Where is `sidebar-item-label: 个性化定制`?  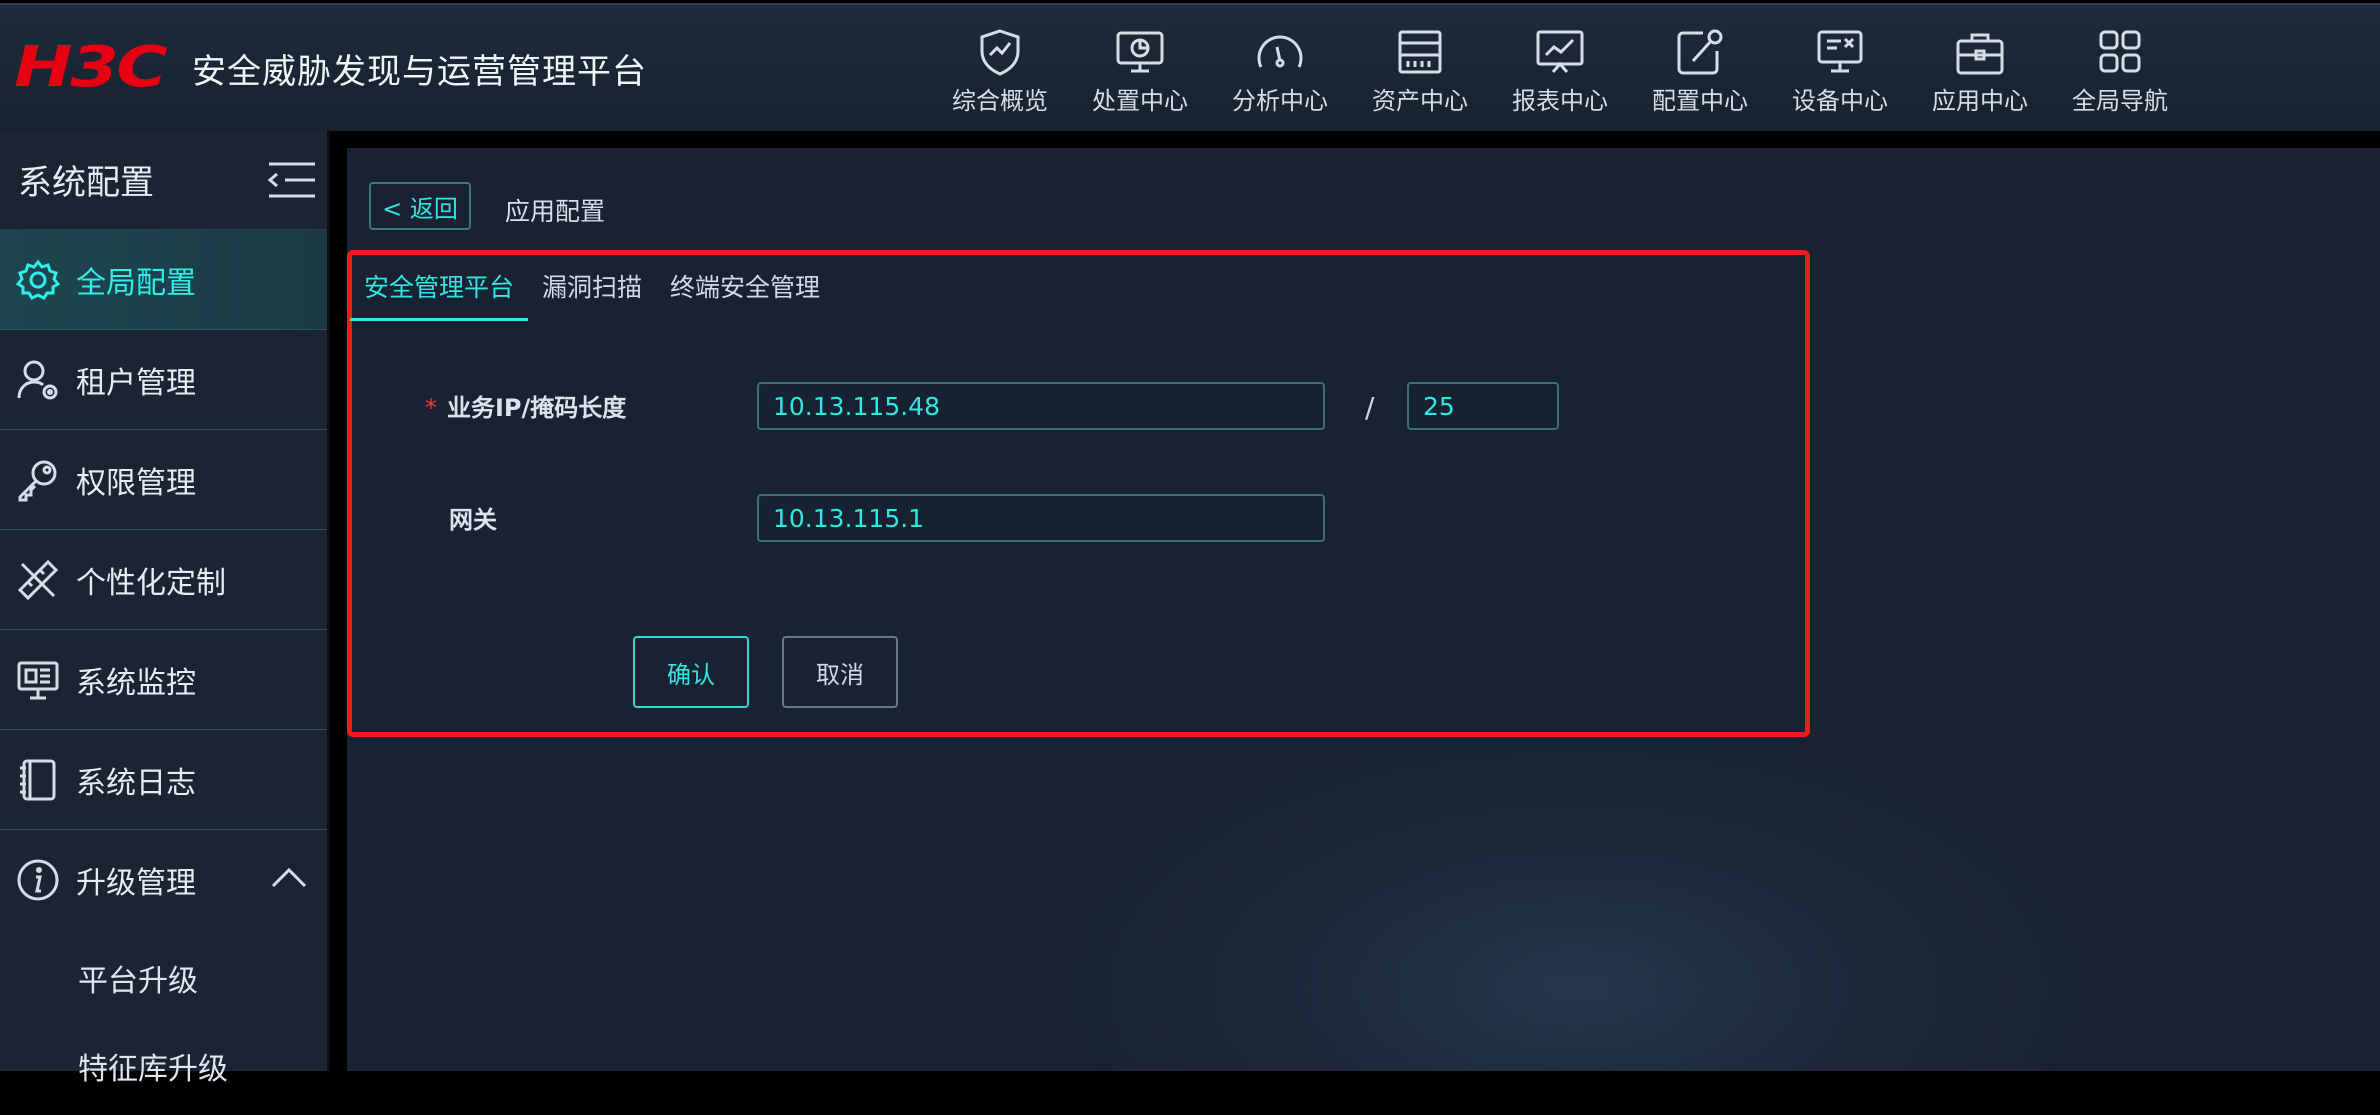 sidebar-item-label: 个性化定制 is located at coordinates (151, 583).